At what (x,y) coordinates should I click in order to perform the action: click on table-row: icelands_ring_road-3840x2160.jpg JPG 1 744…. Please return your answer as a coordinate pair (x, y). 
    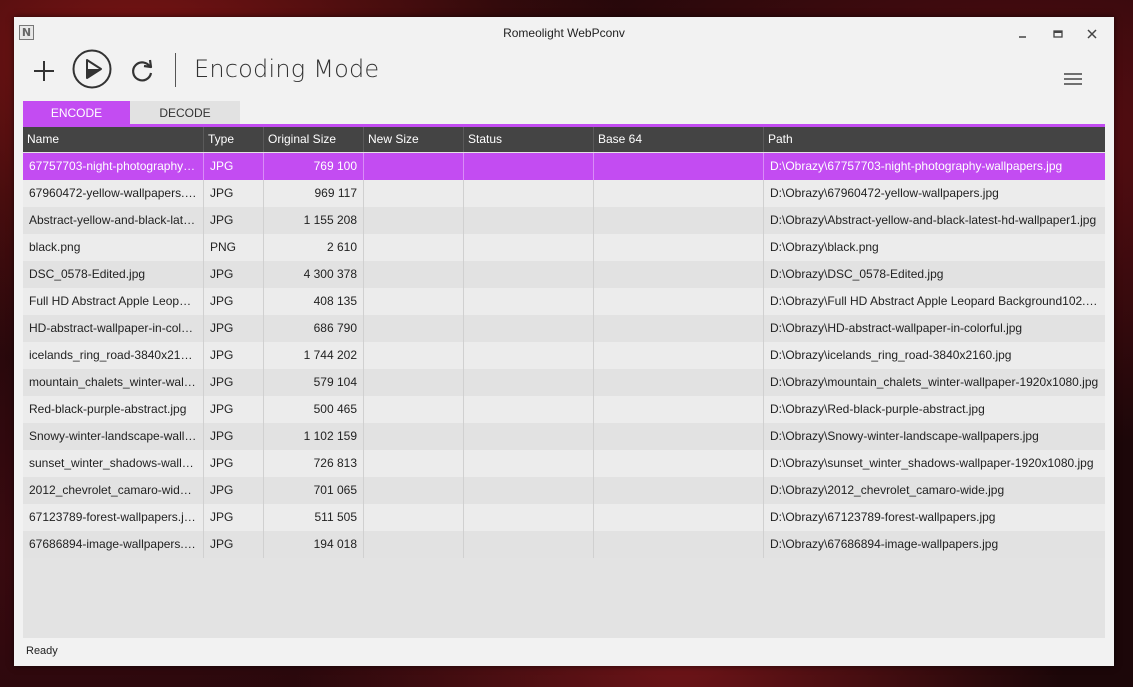
    Looking at the image, I should click on (564, 355).